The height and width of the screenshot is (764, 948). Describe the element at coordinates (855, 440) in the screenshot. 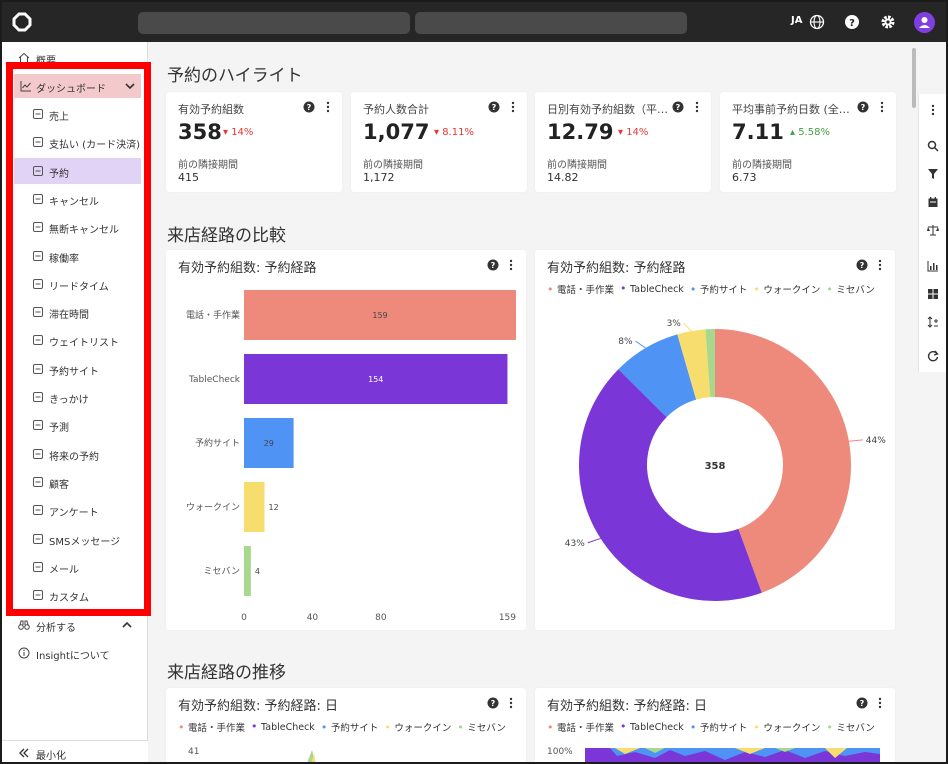

I see `label-leader-line` at that location.